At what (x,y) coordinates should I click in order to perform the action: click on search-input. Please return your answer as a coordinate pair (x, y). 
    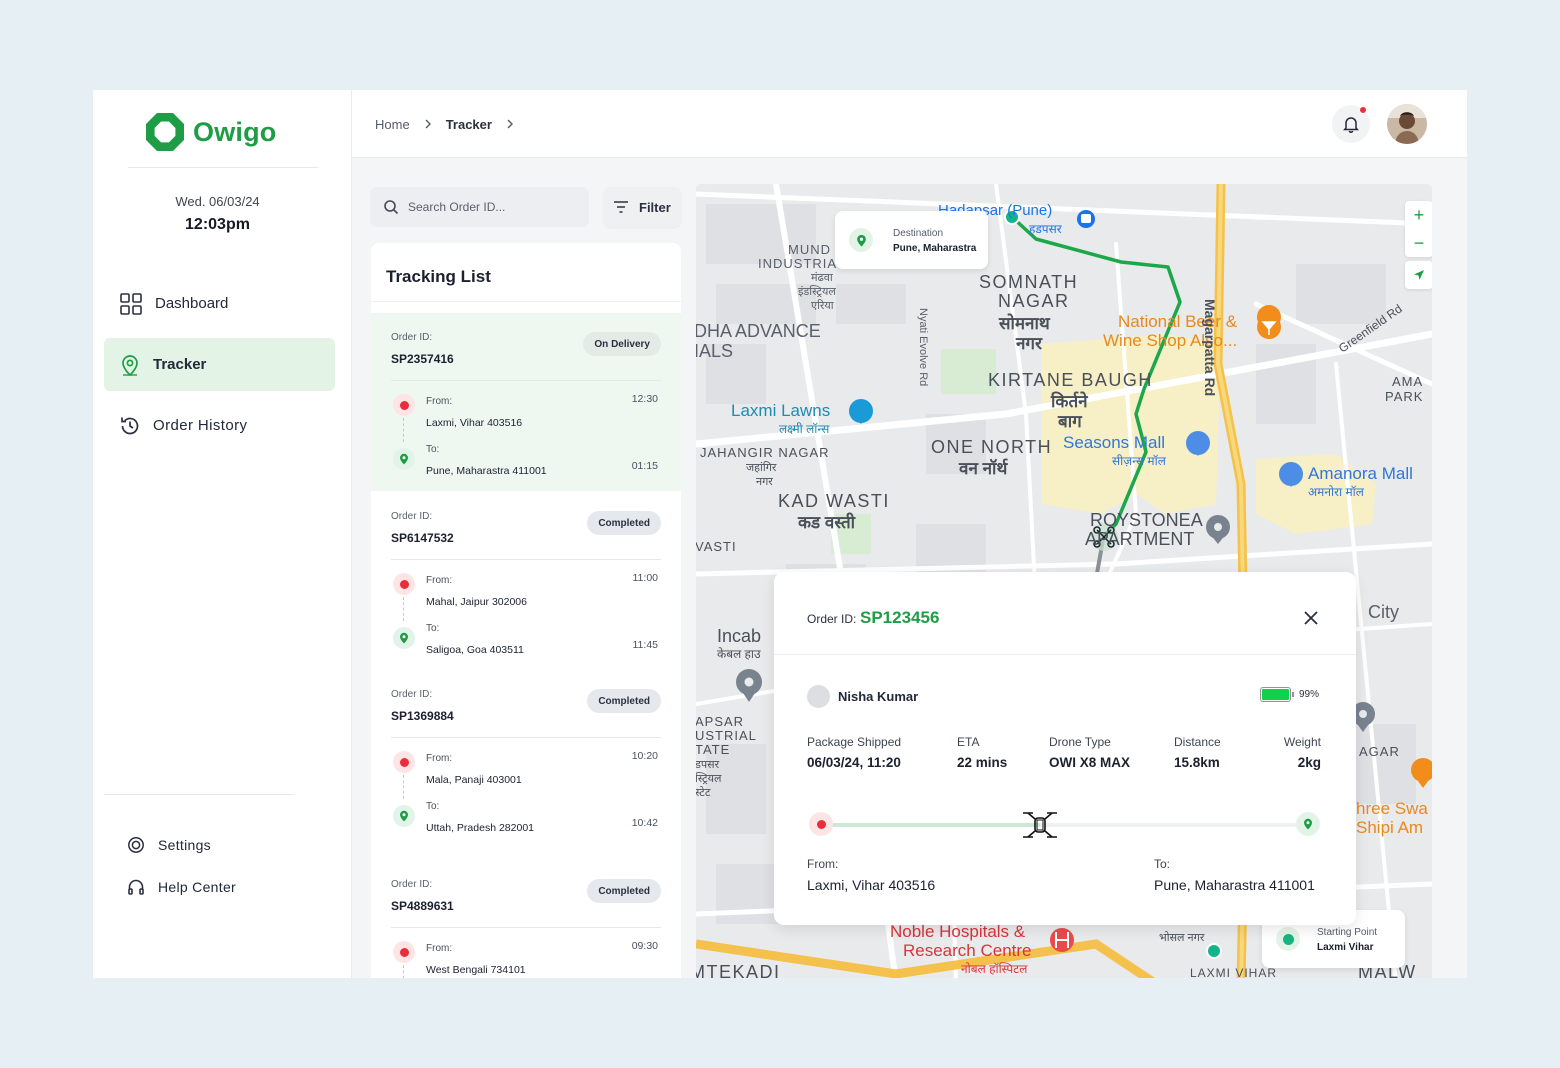
    Looking at the image, I should click on (488, 207).